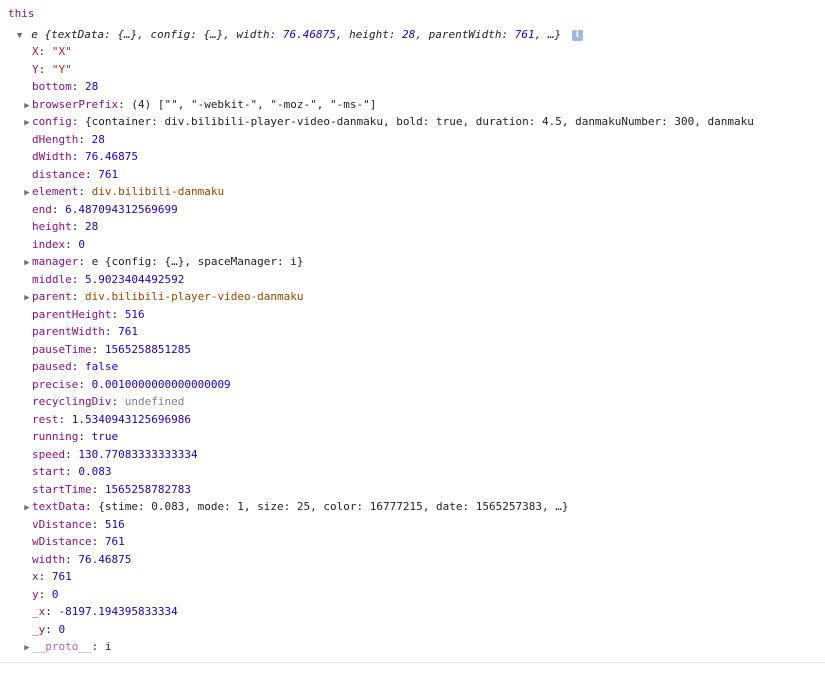  What do you see at coordinates (65, 86) in the screenshot?
I see `property-row-bottom: bottom: 28` at bounding box center [65, 86].